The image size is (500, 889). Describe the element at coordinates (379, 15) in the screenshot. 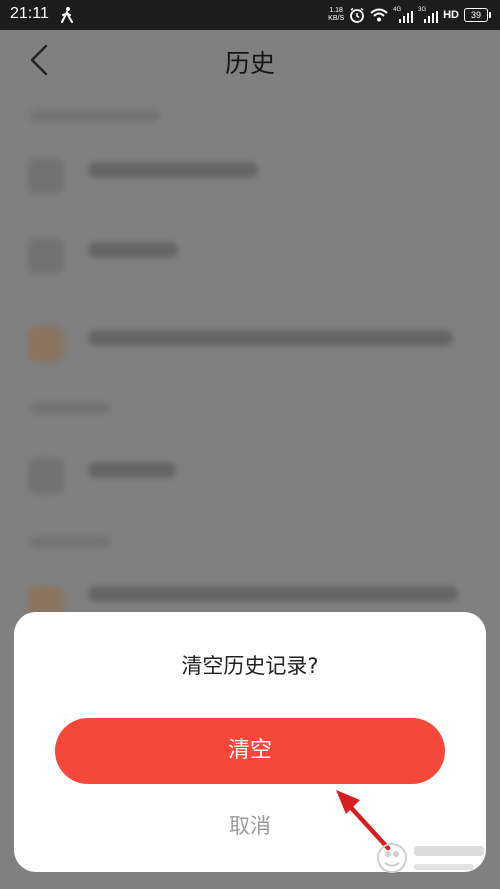

I see `wifi-icon` at that location.